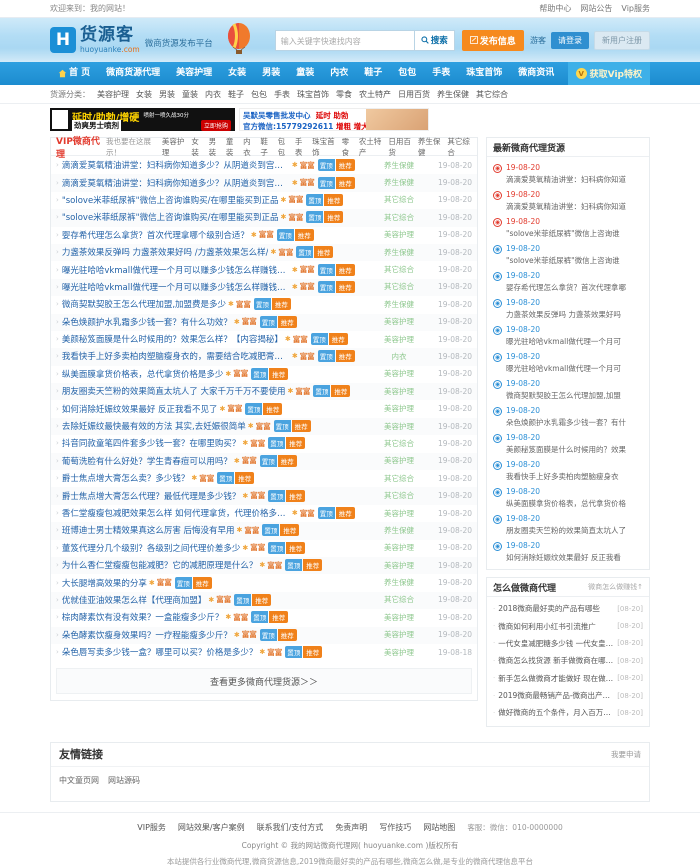 Image resolution: width=700 pixels, height=867 pixels. Describe the element at coordinates (124, 784) in the screenshot. I see `friendly-link-1: 网站源码` at that location.